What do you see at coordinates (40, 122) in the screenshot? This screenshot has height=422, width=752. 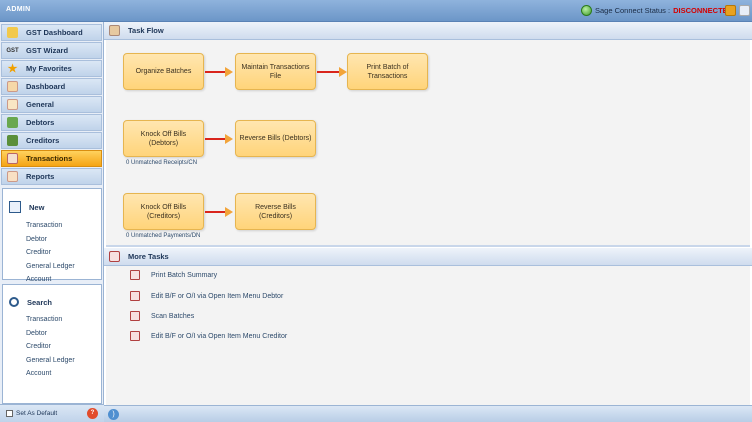 I see `sidebar-item-label: Debtors` at bounding box center [40, 122].